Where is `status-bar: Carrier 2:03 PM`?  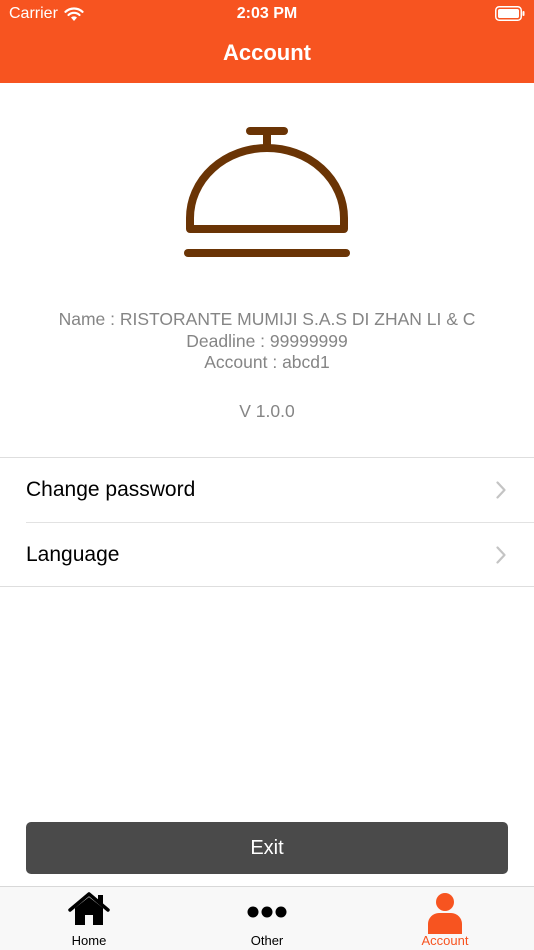 status-bar: Carrier 2:03 PM is located at coordinates (267, 14).